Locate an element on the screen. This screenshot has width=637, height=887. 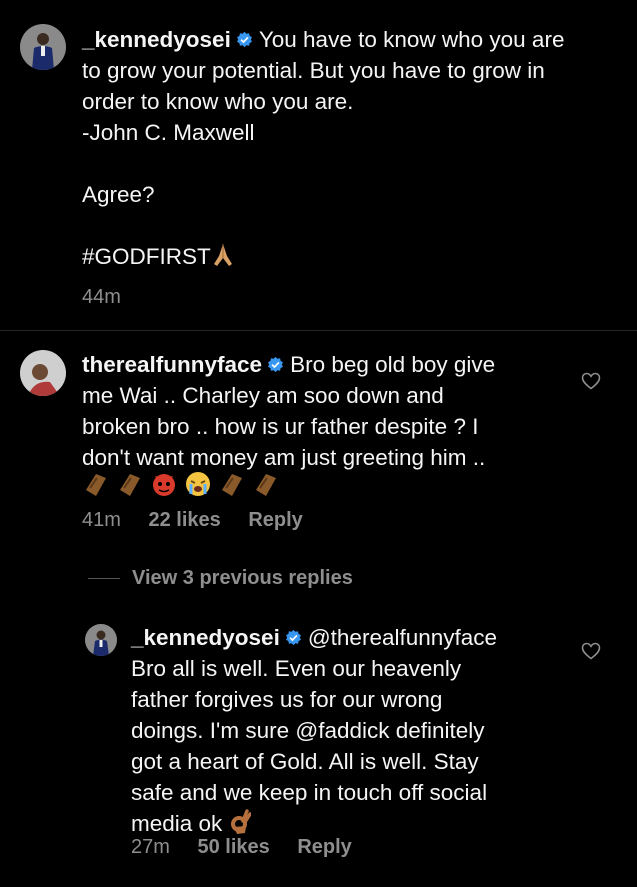
caption-meta: 44m is located at coordinates (112, 297).